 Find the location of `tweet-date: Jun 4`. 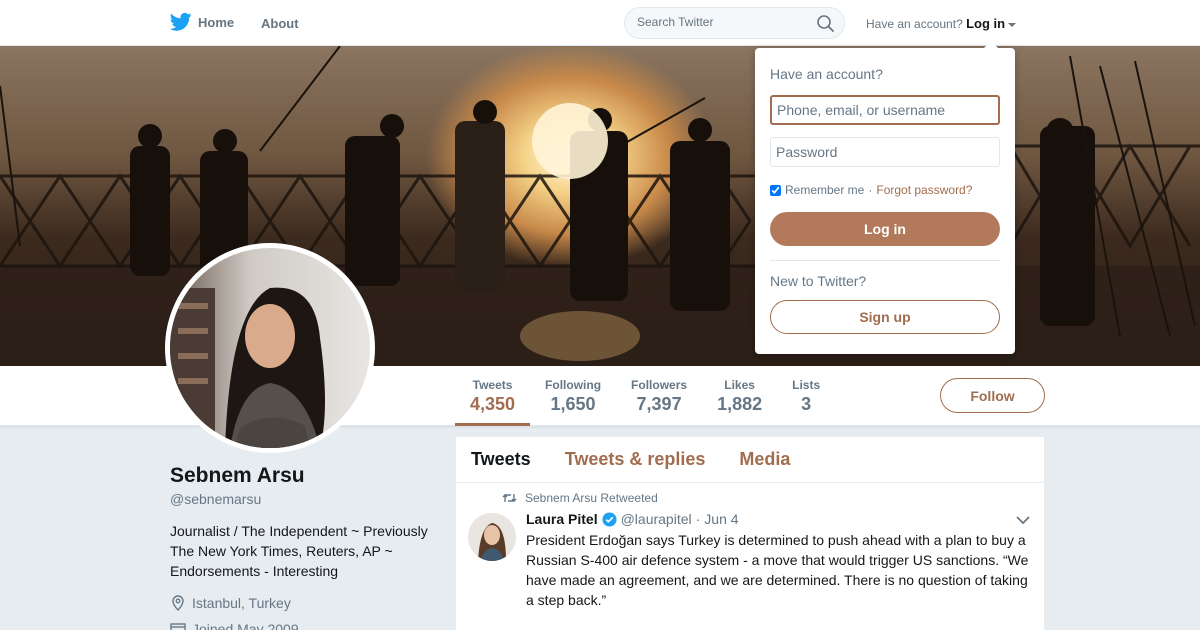

tweet-date: Jun 4 is located at coordinates (721, 519).